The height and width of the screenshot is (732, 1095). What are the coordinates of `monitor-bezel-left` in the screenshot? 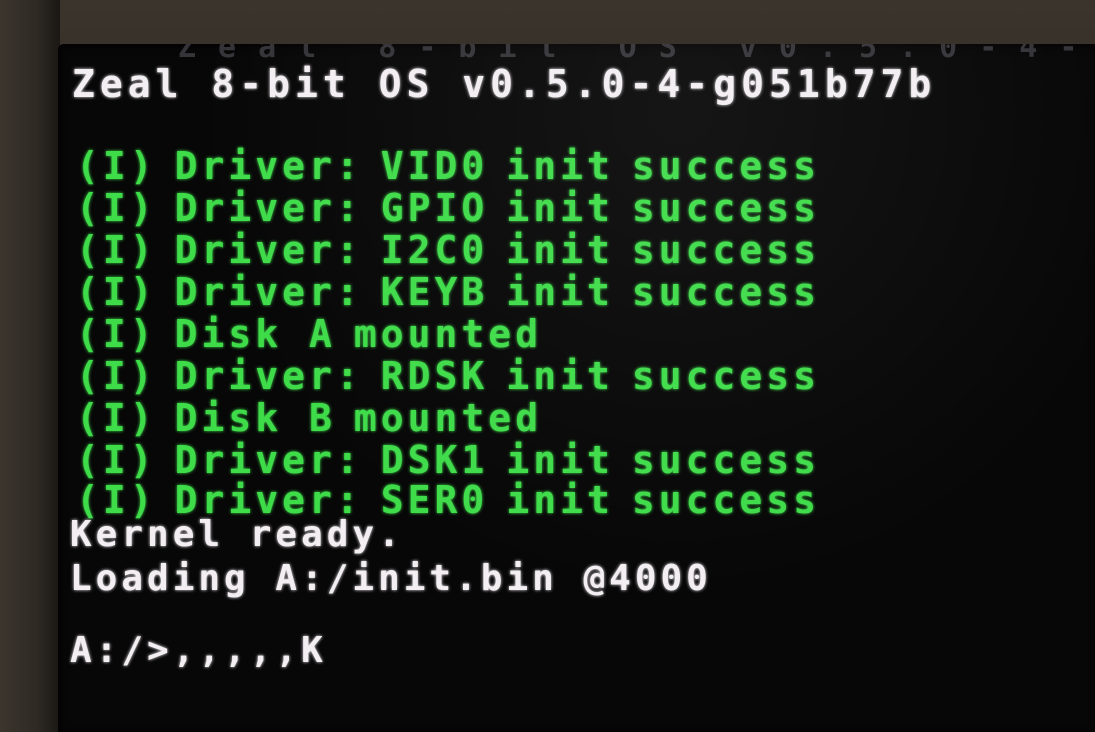 It's located at (30, 366).